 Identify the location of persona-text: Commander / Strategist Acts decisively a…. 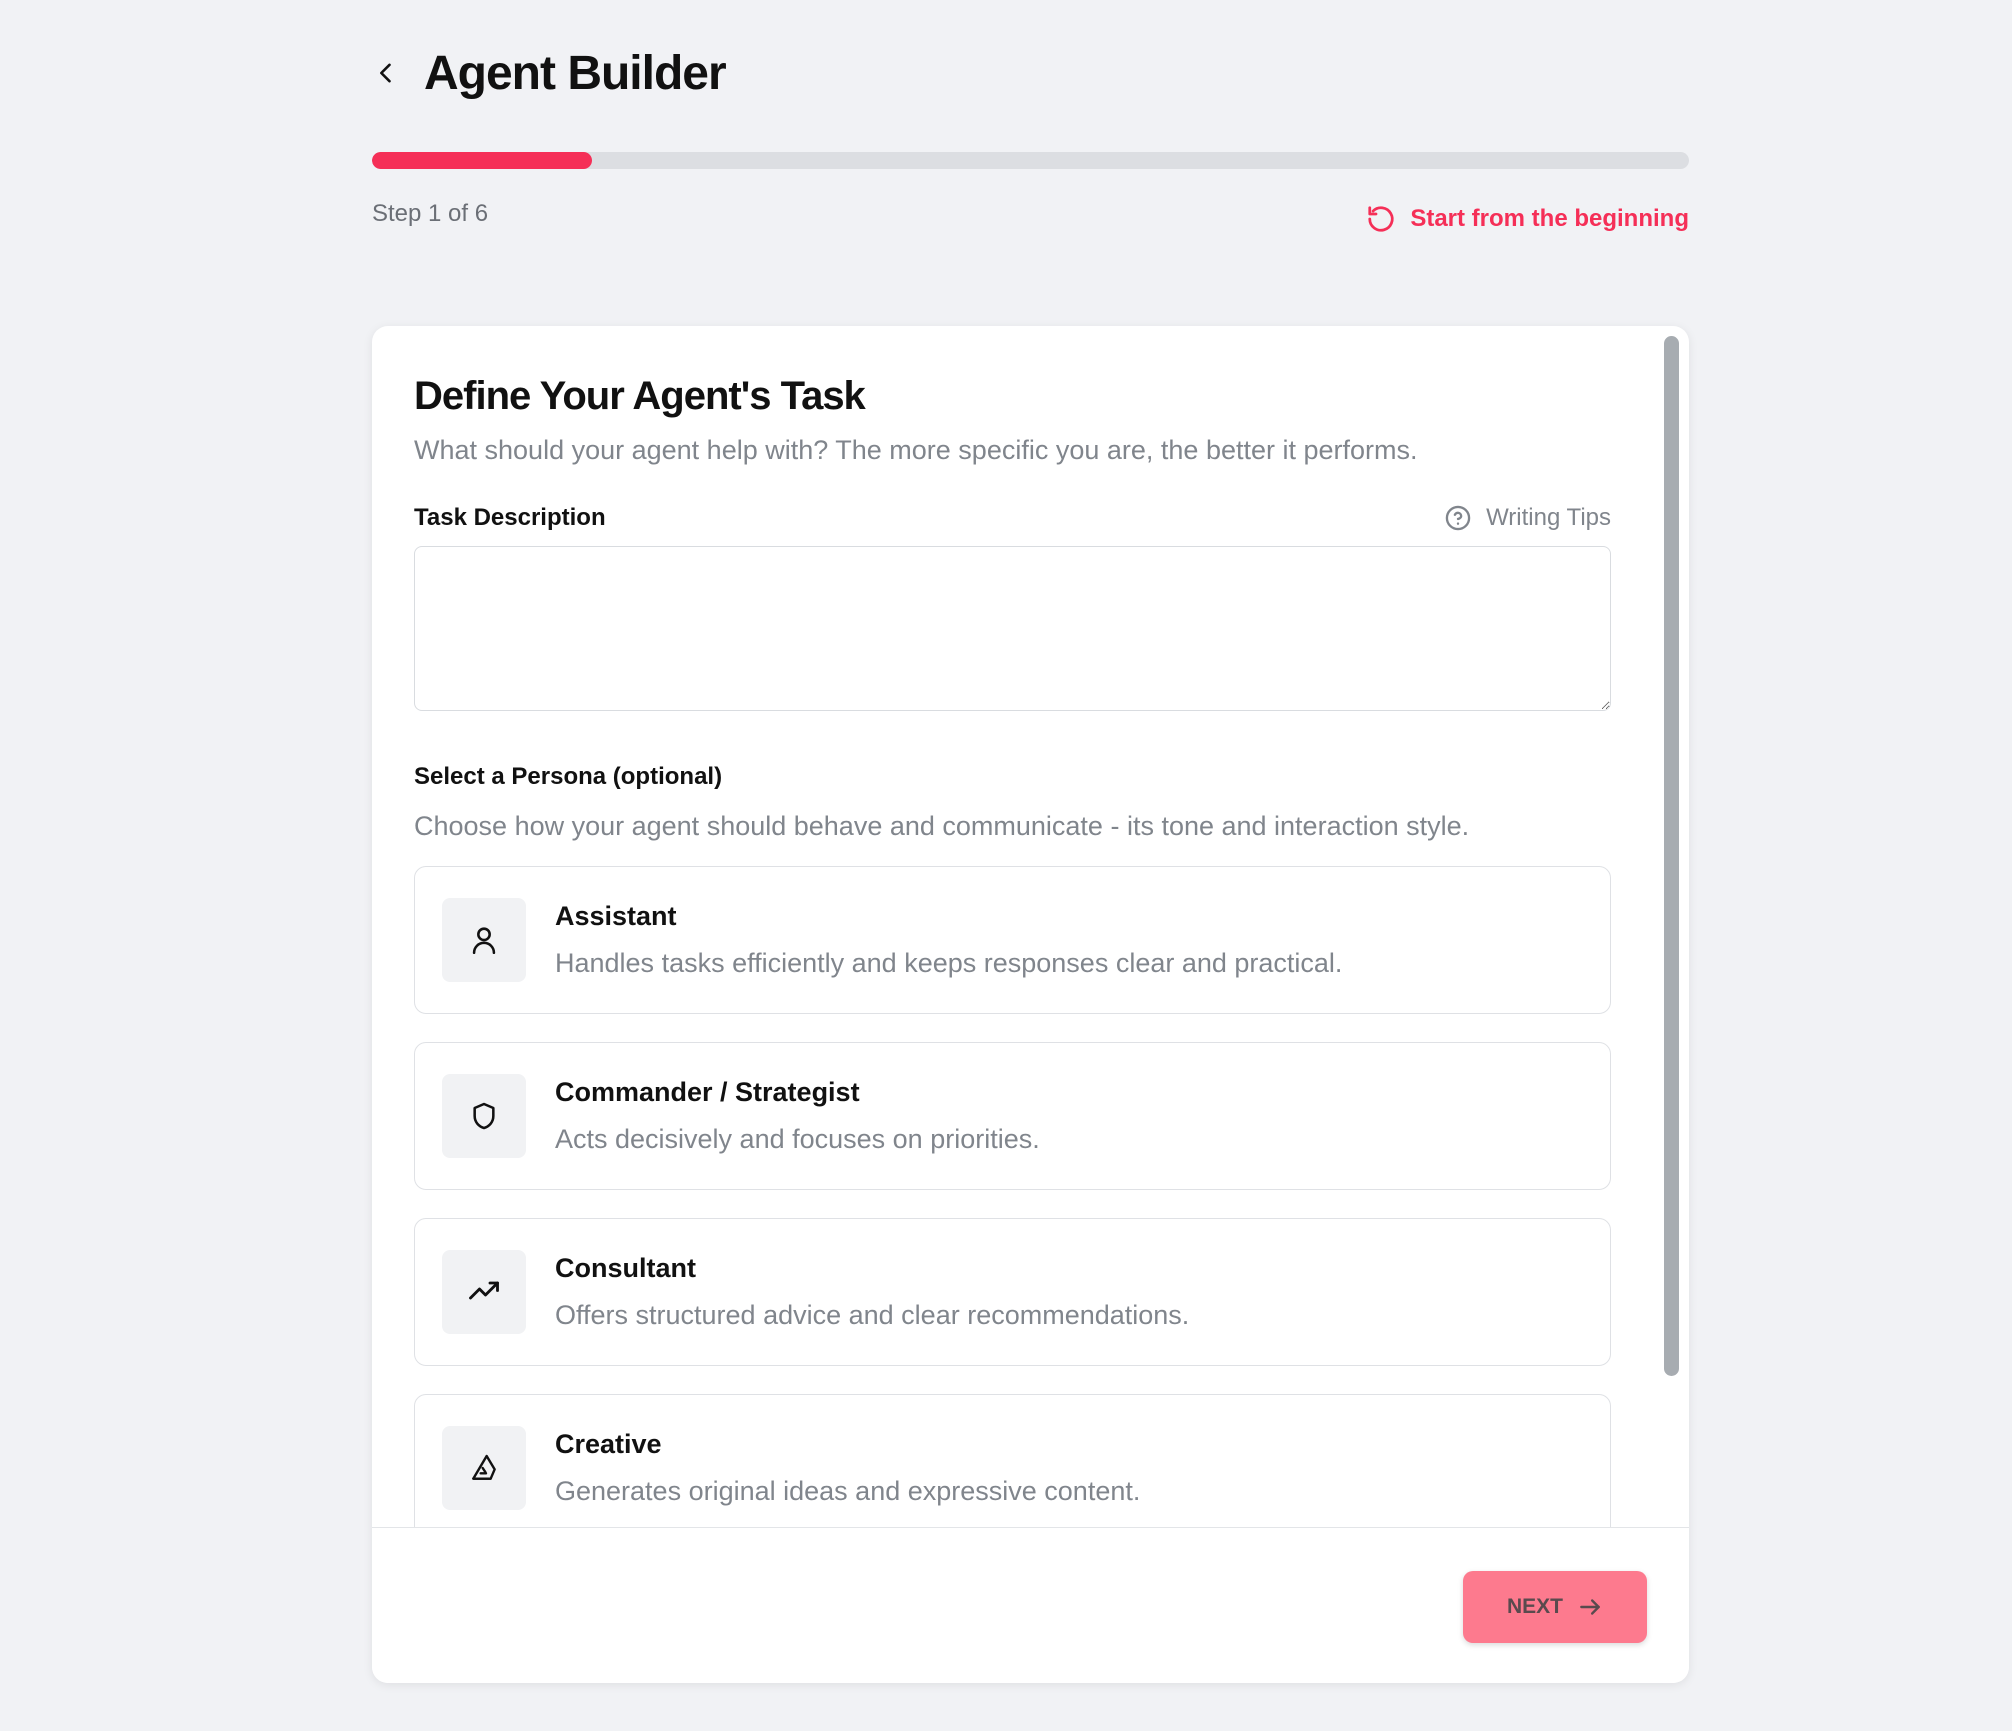
(797, 1116).